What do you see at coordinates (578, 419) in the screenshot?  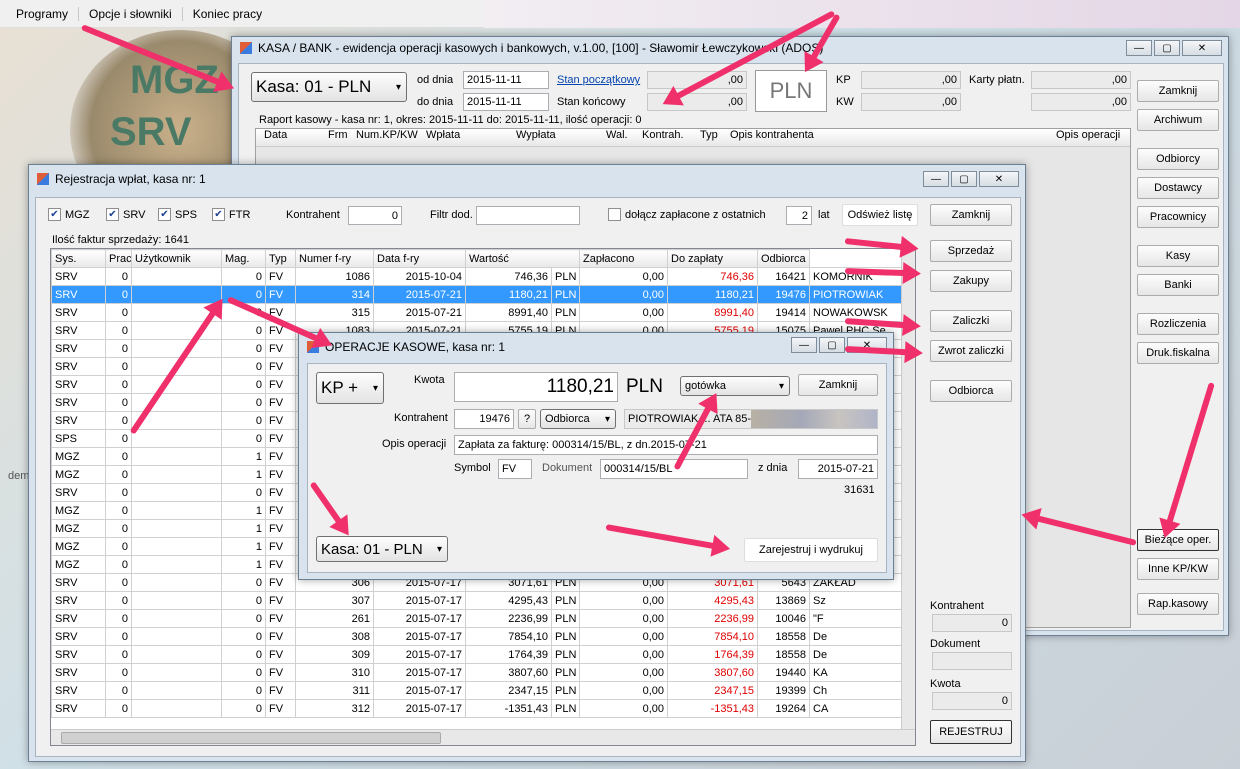 I see `odbiorca-select: Odbiorca` at bounding box center [578, 419].